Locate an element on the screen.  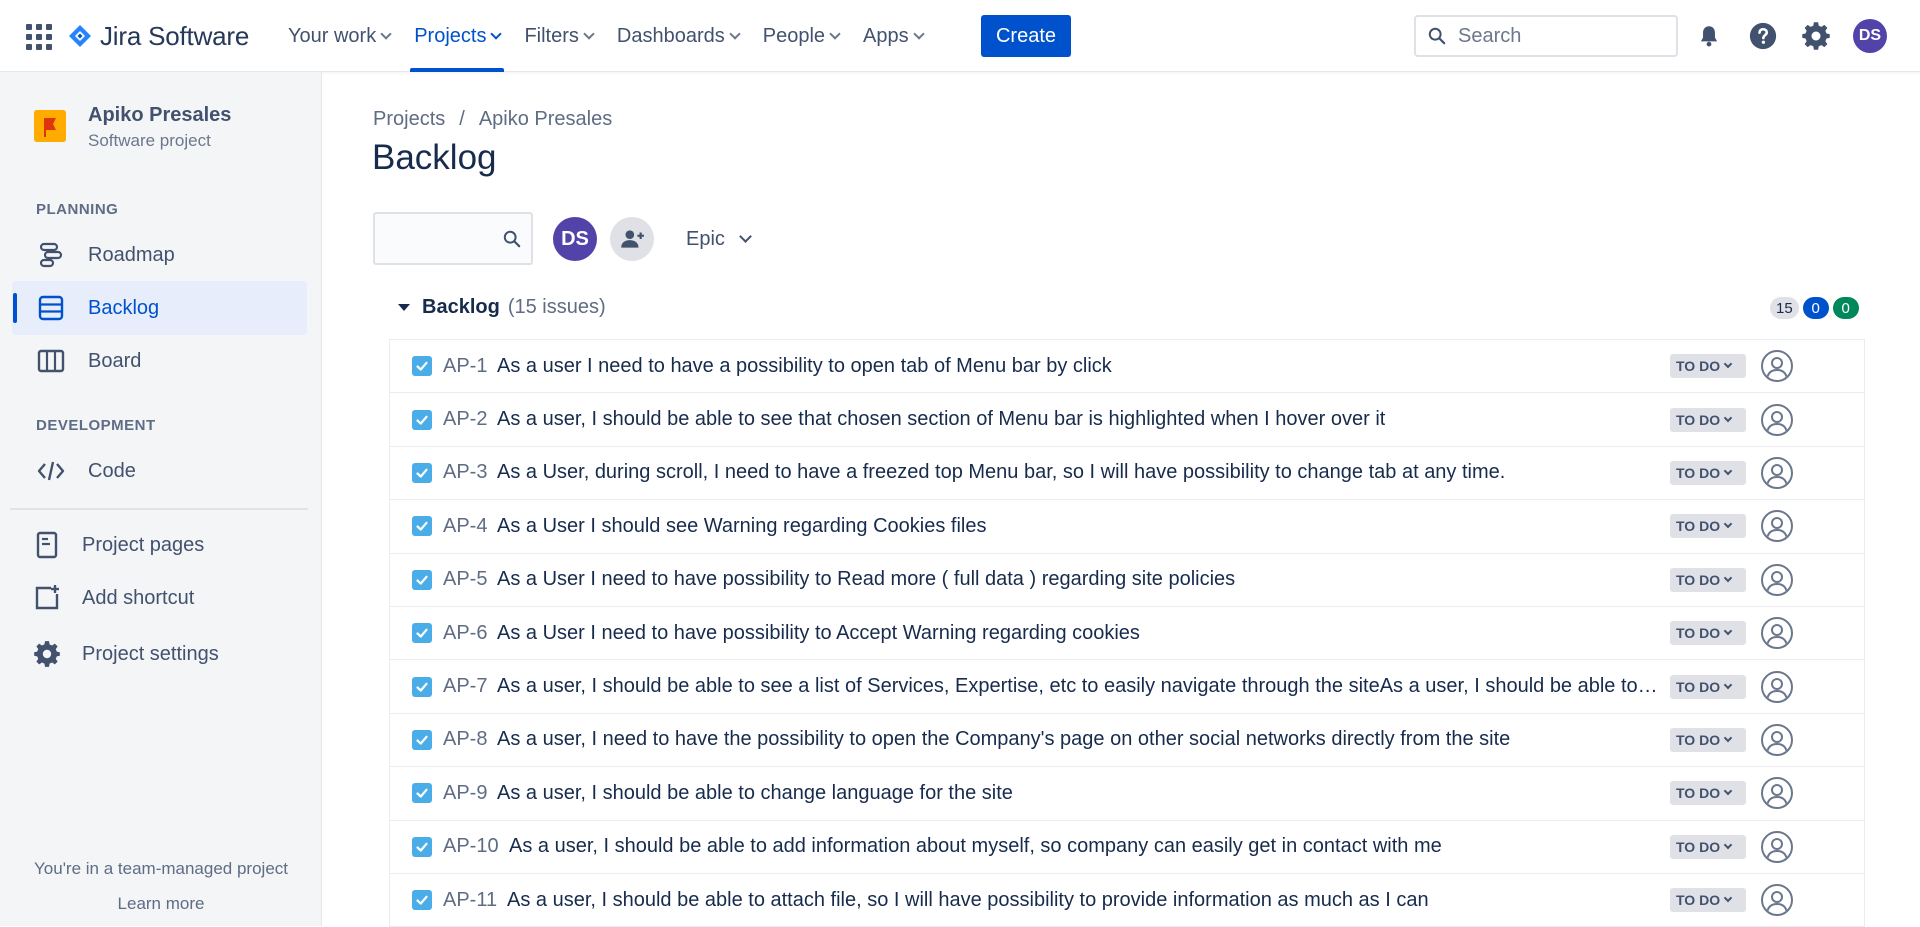
nav-apps: Apps is located at coordinates (893, 36).